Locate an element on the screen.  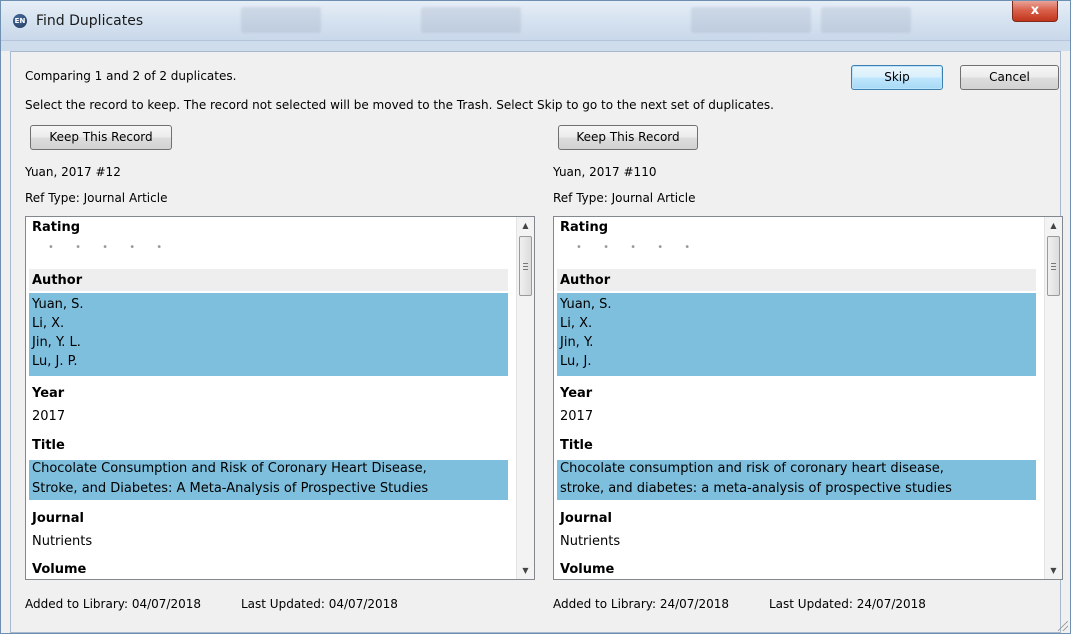
resize-grip-icon is located at coordinates (1063, 626).